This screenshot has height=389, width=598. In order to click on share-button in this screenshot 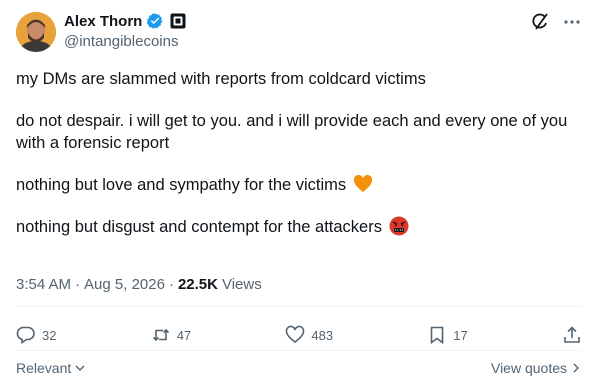, I will do `click(572, 335)`.